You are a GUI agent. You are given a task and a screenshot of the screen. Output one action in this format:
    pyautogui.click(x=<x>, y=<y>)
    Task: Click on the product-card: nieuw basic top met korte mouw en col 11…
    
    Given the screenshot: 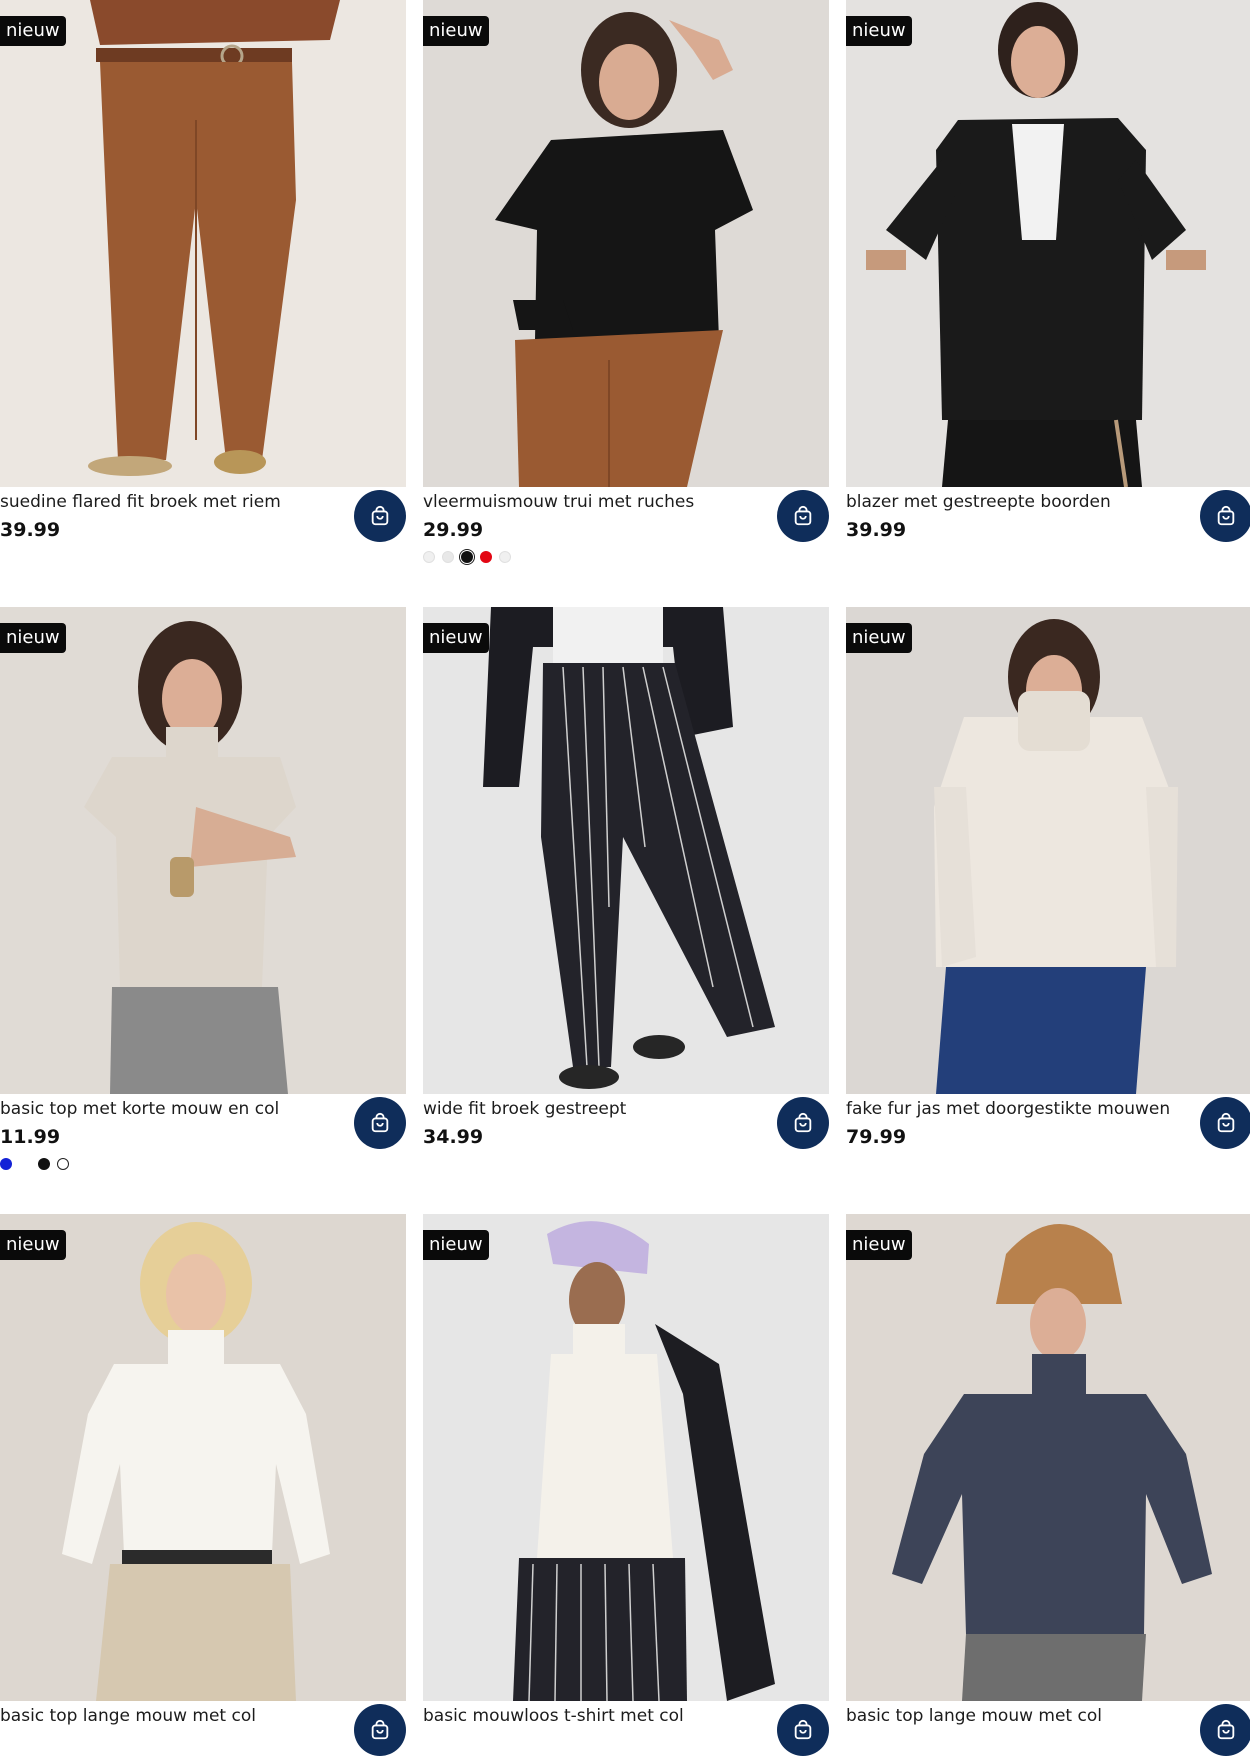 What is the action you would take?
    pyautogui.click(x=203, y=888)
    